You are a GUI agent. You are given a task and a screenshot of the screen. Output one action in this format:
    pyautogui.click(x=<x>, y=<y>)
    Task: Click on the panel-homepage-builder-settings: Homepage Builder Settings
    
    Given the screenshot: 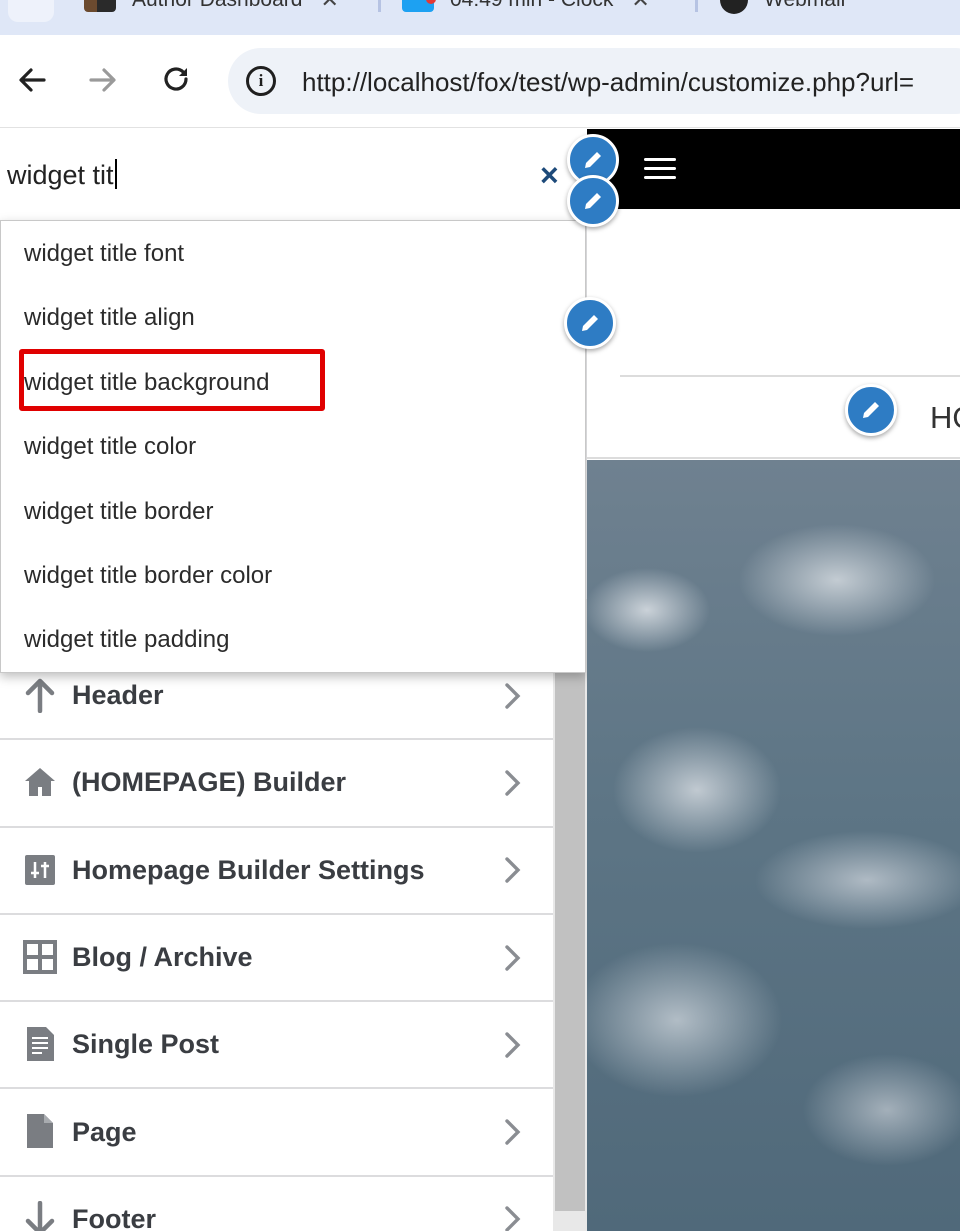 What is the action you would take?
    pyautogui.click(x=276, y=871)
    